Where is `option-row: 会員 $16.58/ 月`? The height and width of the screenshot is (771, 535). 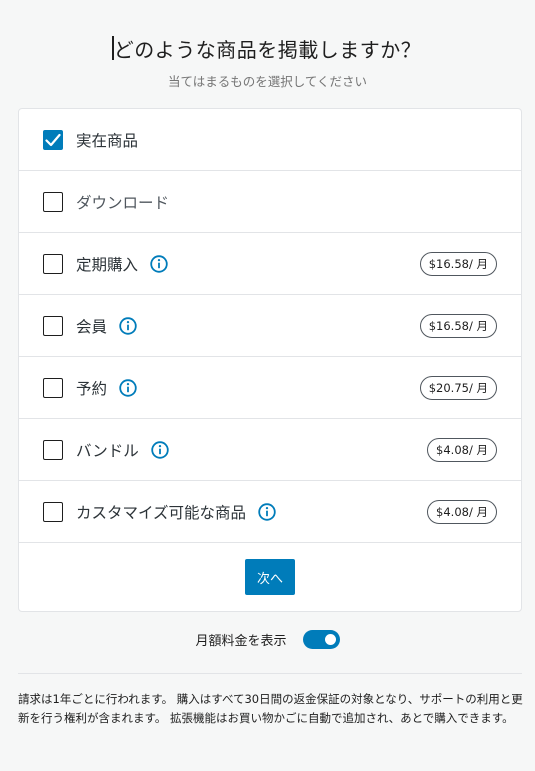
option-row: 会員 $16.58/ 月 is located at coordinates (270, 326).